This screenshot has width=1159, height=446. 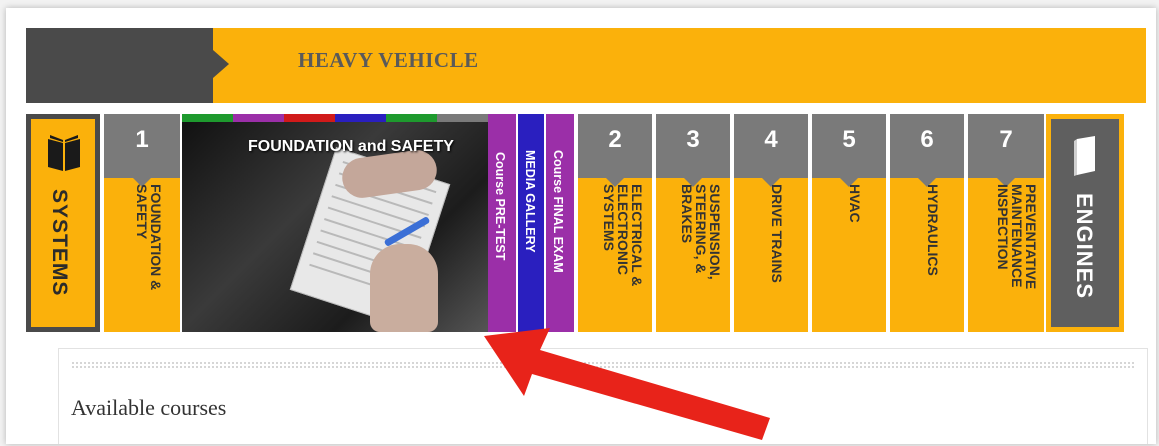 I want to click on systems-button: SYSTEMS, so click(x=63, y=223).